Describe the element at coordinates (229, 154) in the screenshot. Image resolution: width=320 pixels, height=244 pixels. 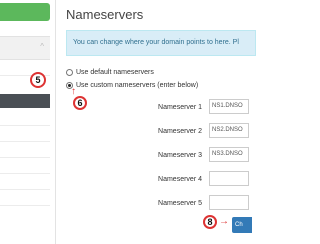
I see `nameserver-3-input: NS3.DNSO` at that location.